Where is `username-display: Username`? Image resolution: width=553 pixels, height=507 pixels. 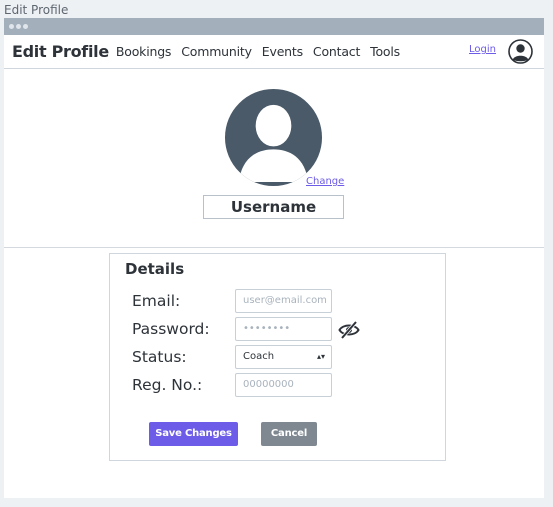 username-display: Username is located at coordinates (273, 207).